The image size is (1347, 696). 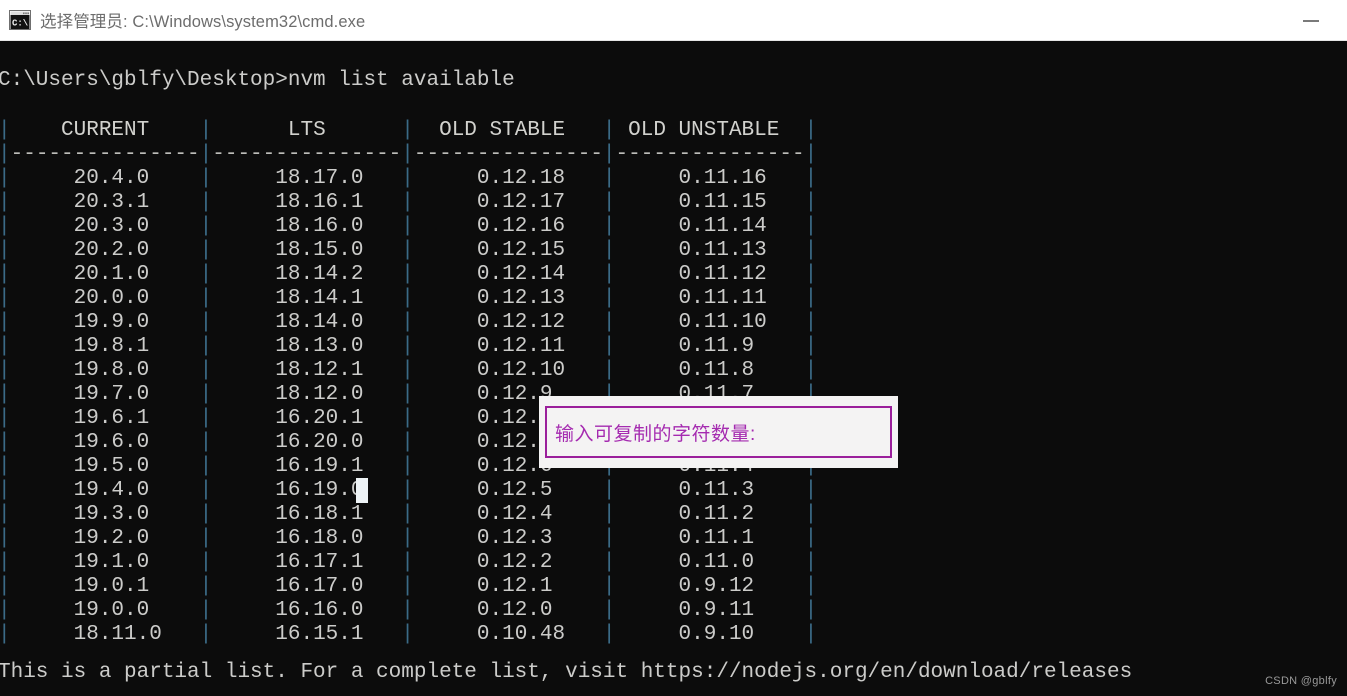 What do you see at coordinates (643, 20) in the screenshot?
I see `title-bar-left: C:\ 选择管理员: C:\Windows\system32\cmd.exe` at bounding box center [643, 20].